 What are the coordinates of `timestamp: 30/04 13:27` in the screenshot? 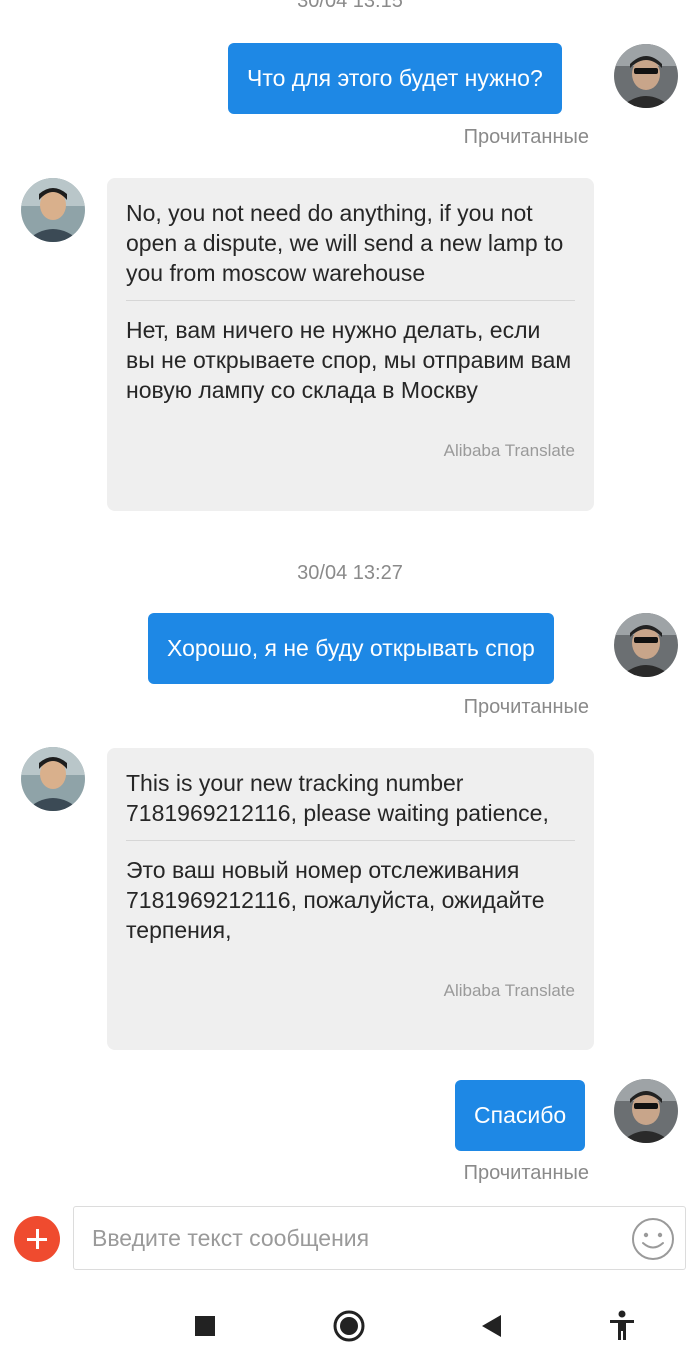 It's located at (350, 573).